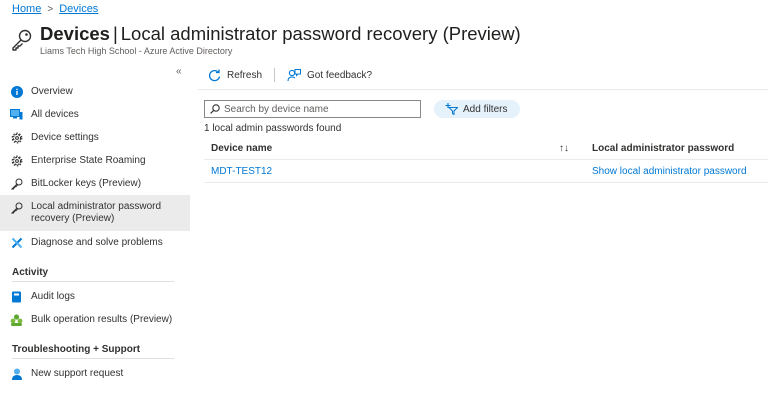 The image size is (768, 400). Describe the element at coordinates (485, 109) in the screenshot. I see `add-filters-label: Add filters` at that location.